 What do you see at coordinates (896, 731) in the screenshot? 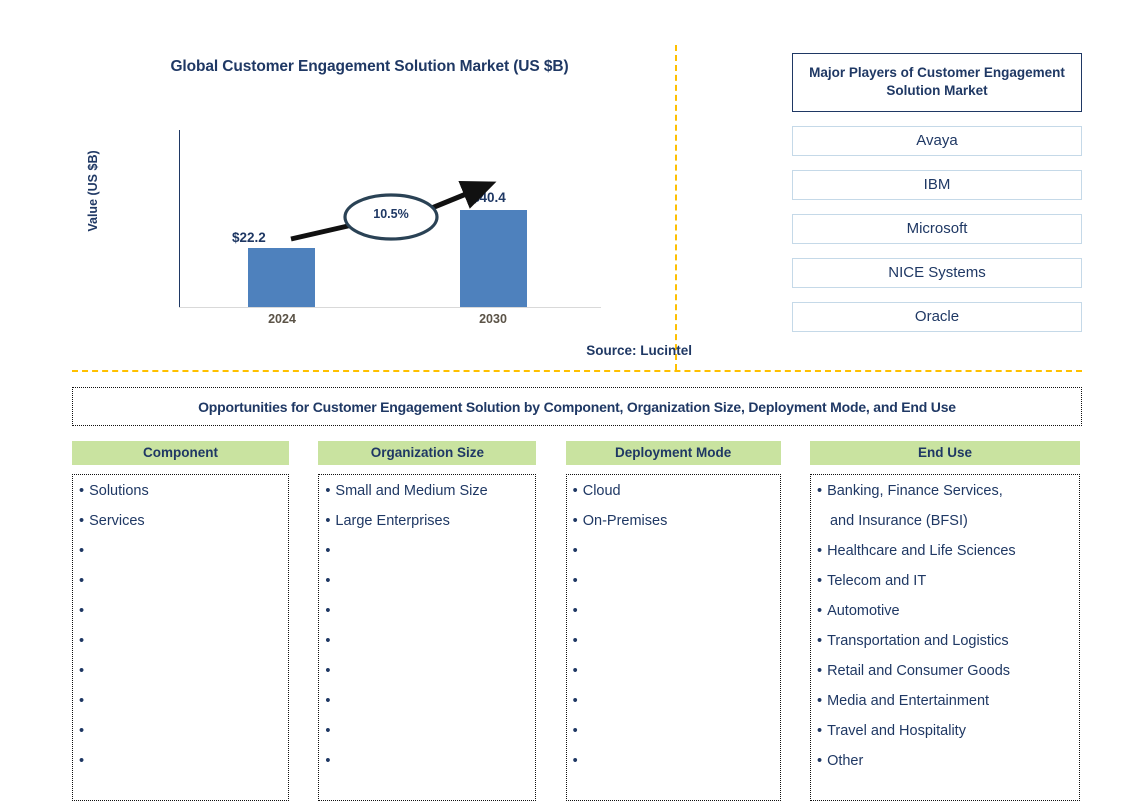
I see `bullet-label: Travel and Hospitality` at bounding box center [896, 731].